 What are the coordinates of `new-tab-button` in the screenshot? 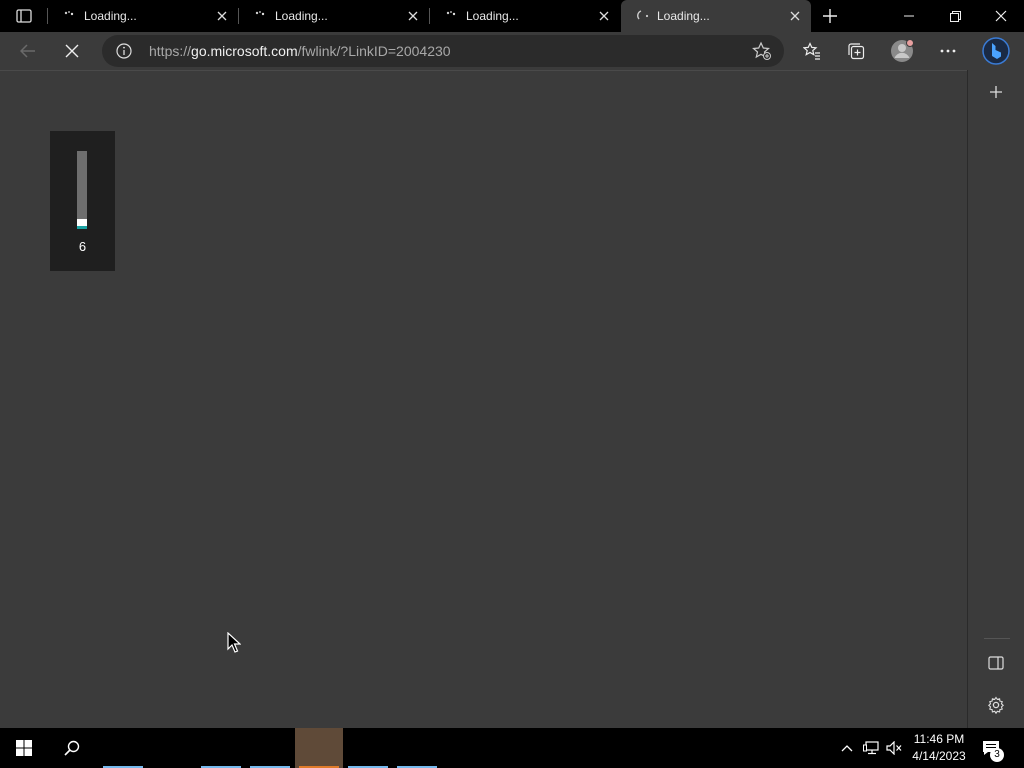 It's located at (830, 16).